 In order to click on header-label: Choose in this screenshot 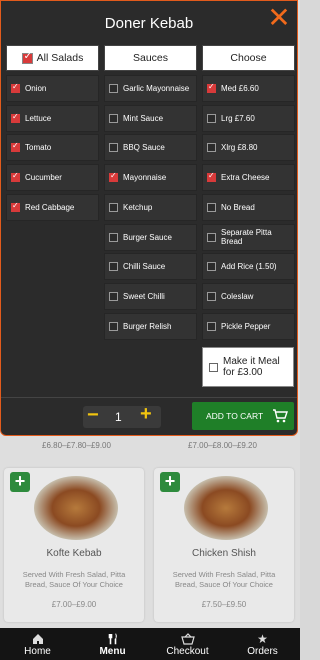, I will do `click(248, 58)`.